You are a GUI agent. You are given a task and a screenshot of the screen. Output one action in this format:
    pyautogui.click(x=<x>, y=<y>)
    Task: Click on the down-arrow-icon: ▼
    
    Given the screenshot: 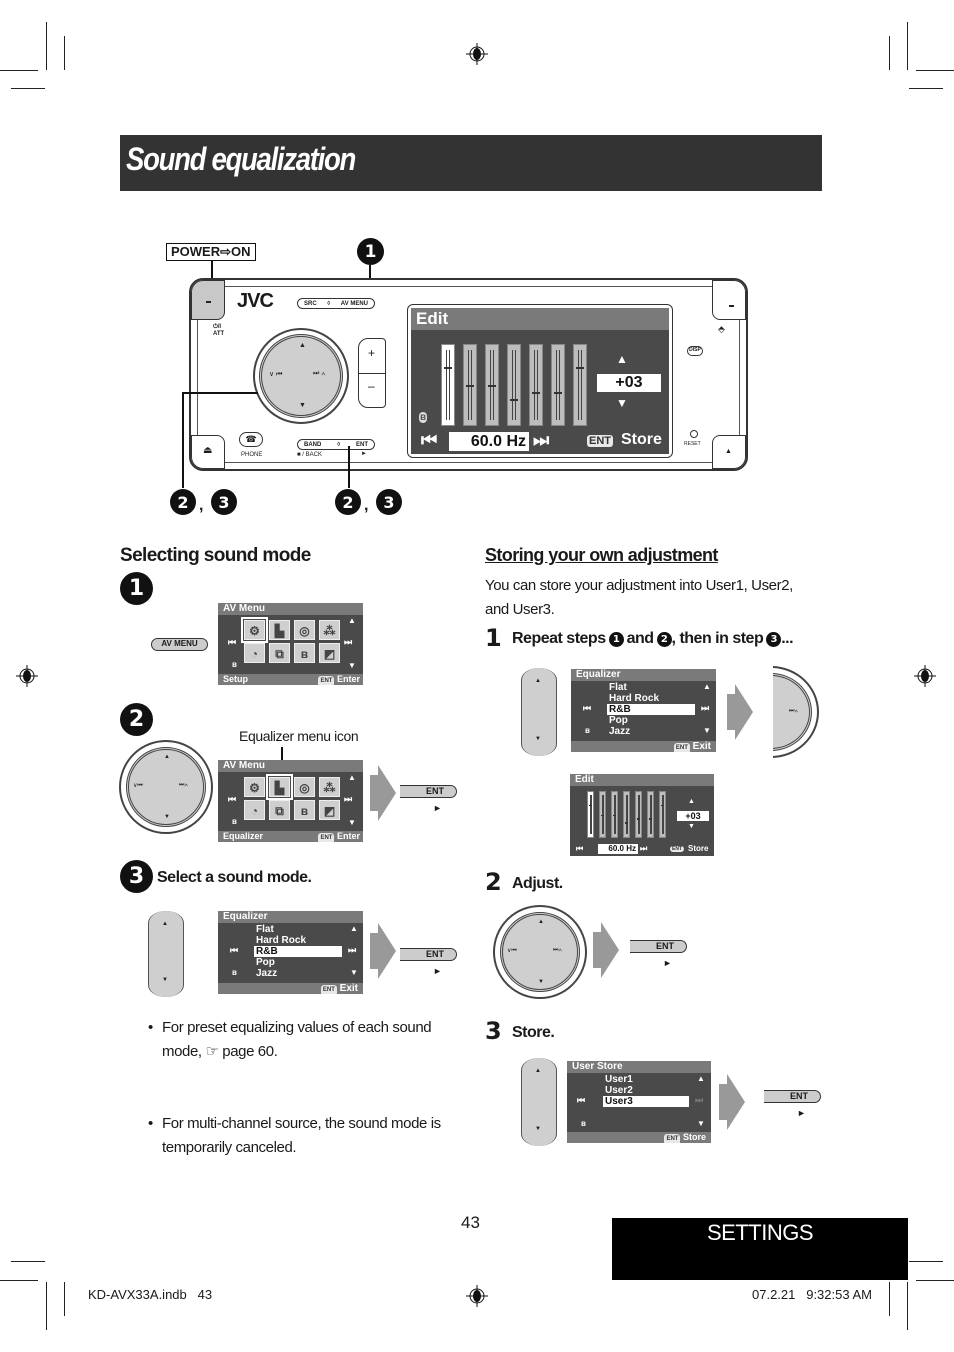 What is the action you would take?
    pyautogui.click(x=354, y=972)
    